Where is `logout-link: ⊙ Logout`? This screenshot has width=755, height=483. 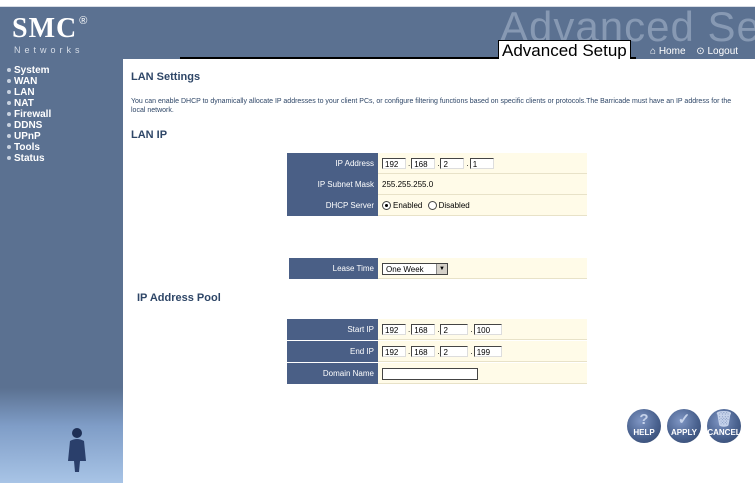 logout-link: ⊙ Logout is located at coordinates (717, 51).